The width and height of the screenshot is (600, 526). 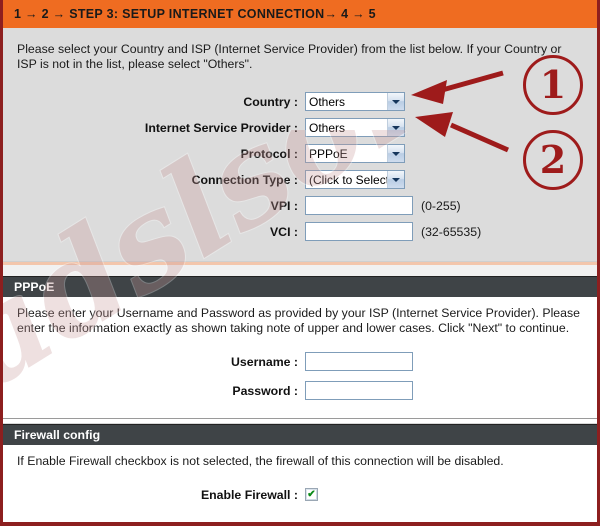 What do you see at coordinates (300, 101) in the screenshot?
I see `country-row: Country : Others` at bounding box center [300, 101].